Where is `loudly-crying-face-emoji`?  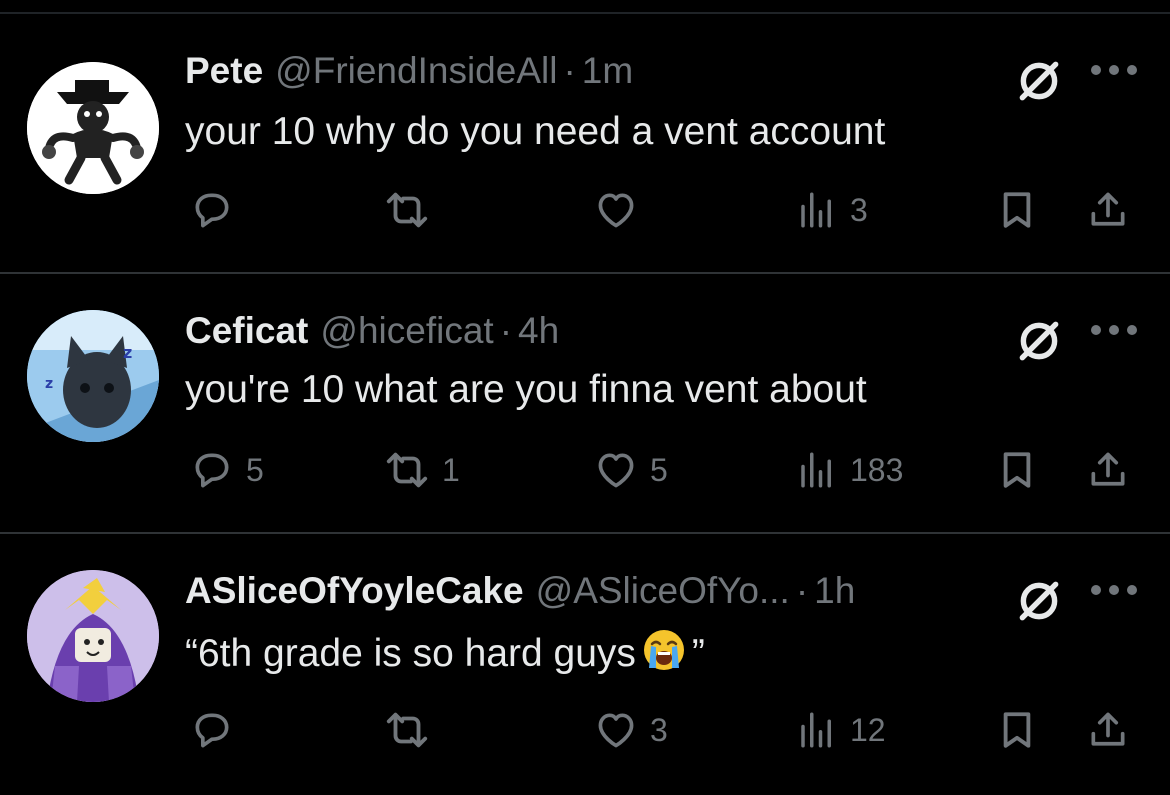 loudly-crying-face-emoji is located at coordinates (663, 650).